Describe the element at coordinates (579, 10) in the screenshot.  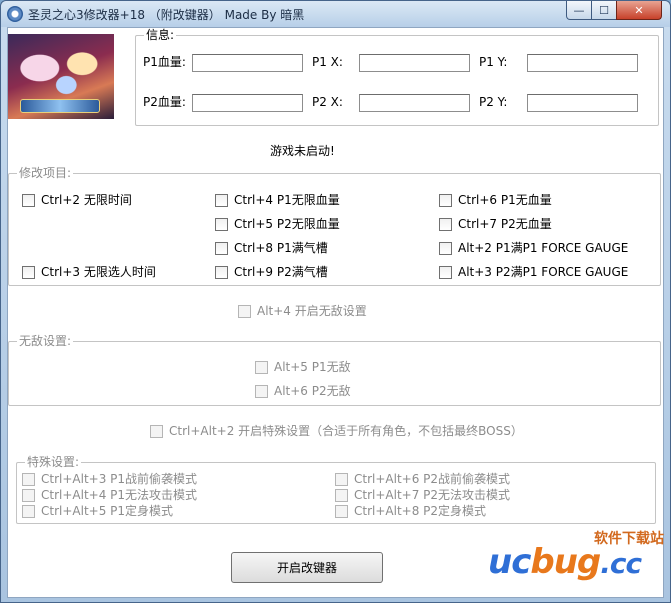
I see `minimize-button: —` at that location.